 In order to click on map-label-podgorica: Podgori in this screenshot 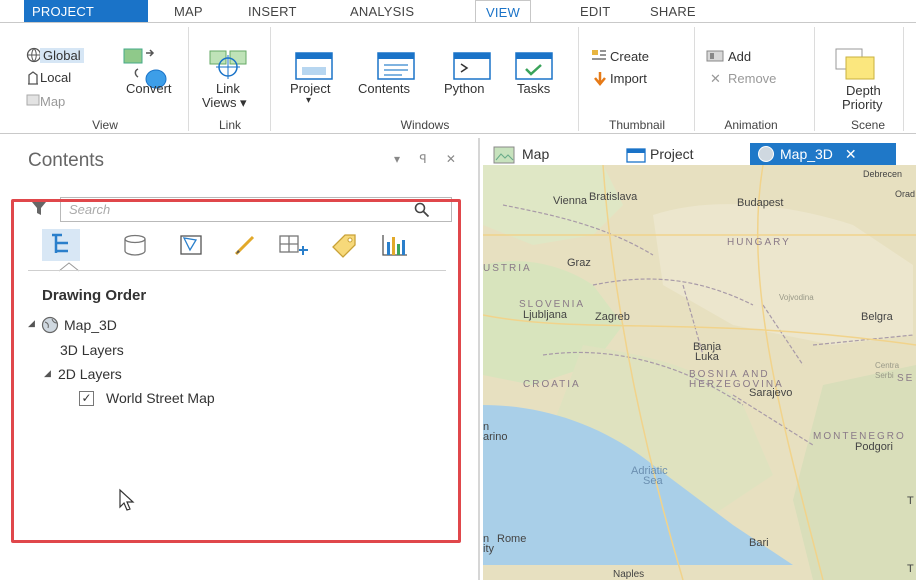, I will do `click(874, 447)`.